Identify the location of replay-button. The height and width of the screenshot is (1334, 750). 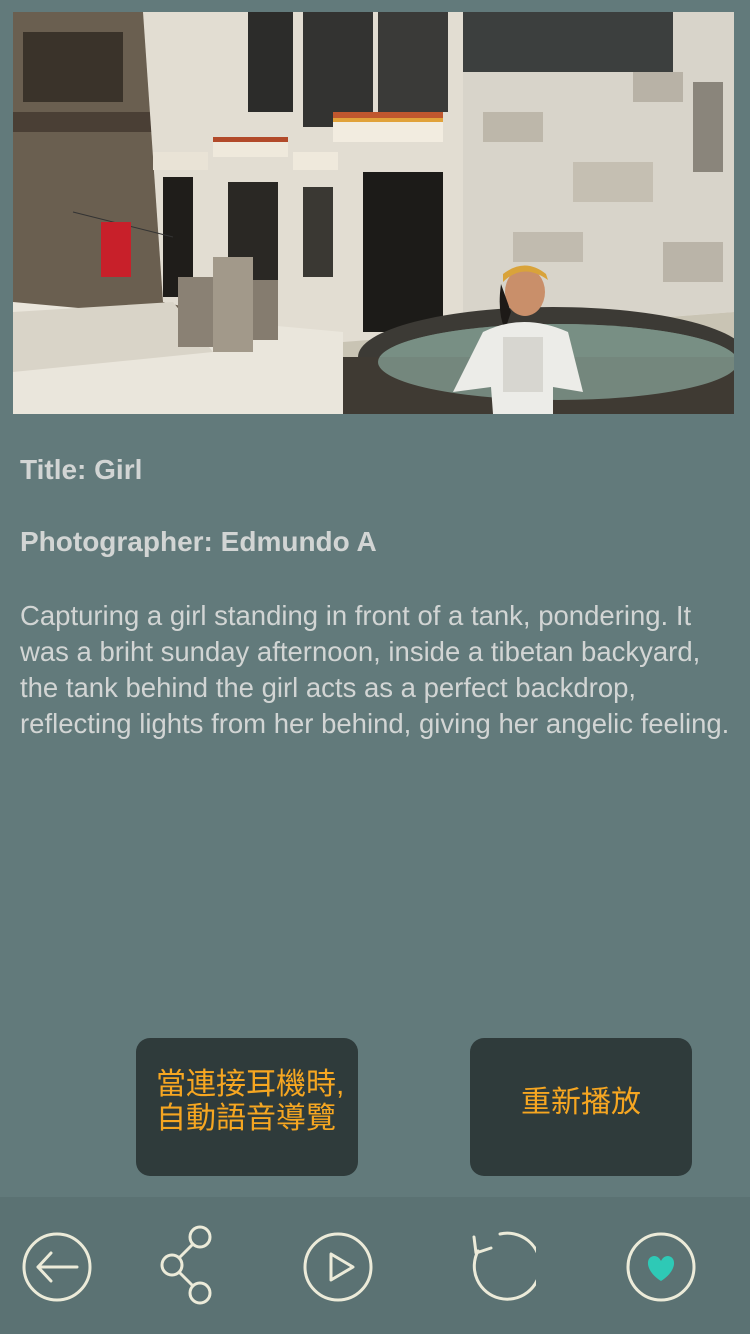
(500, 1267).